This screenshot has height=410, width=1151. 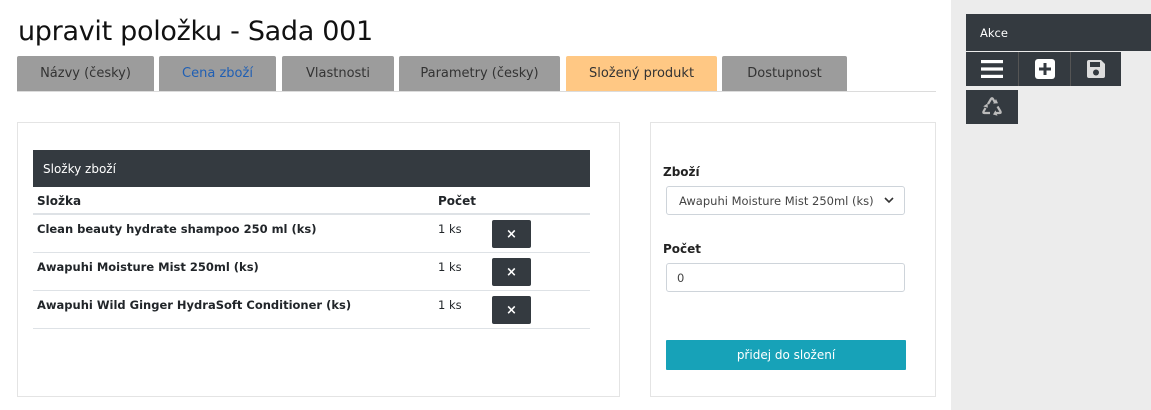 What do you see at coordinates (177, 229) in the screenshot?
I see `component-name: Clean beauty hydrate shampoo 250 ml (ks)` at bounding box center [177, 229].